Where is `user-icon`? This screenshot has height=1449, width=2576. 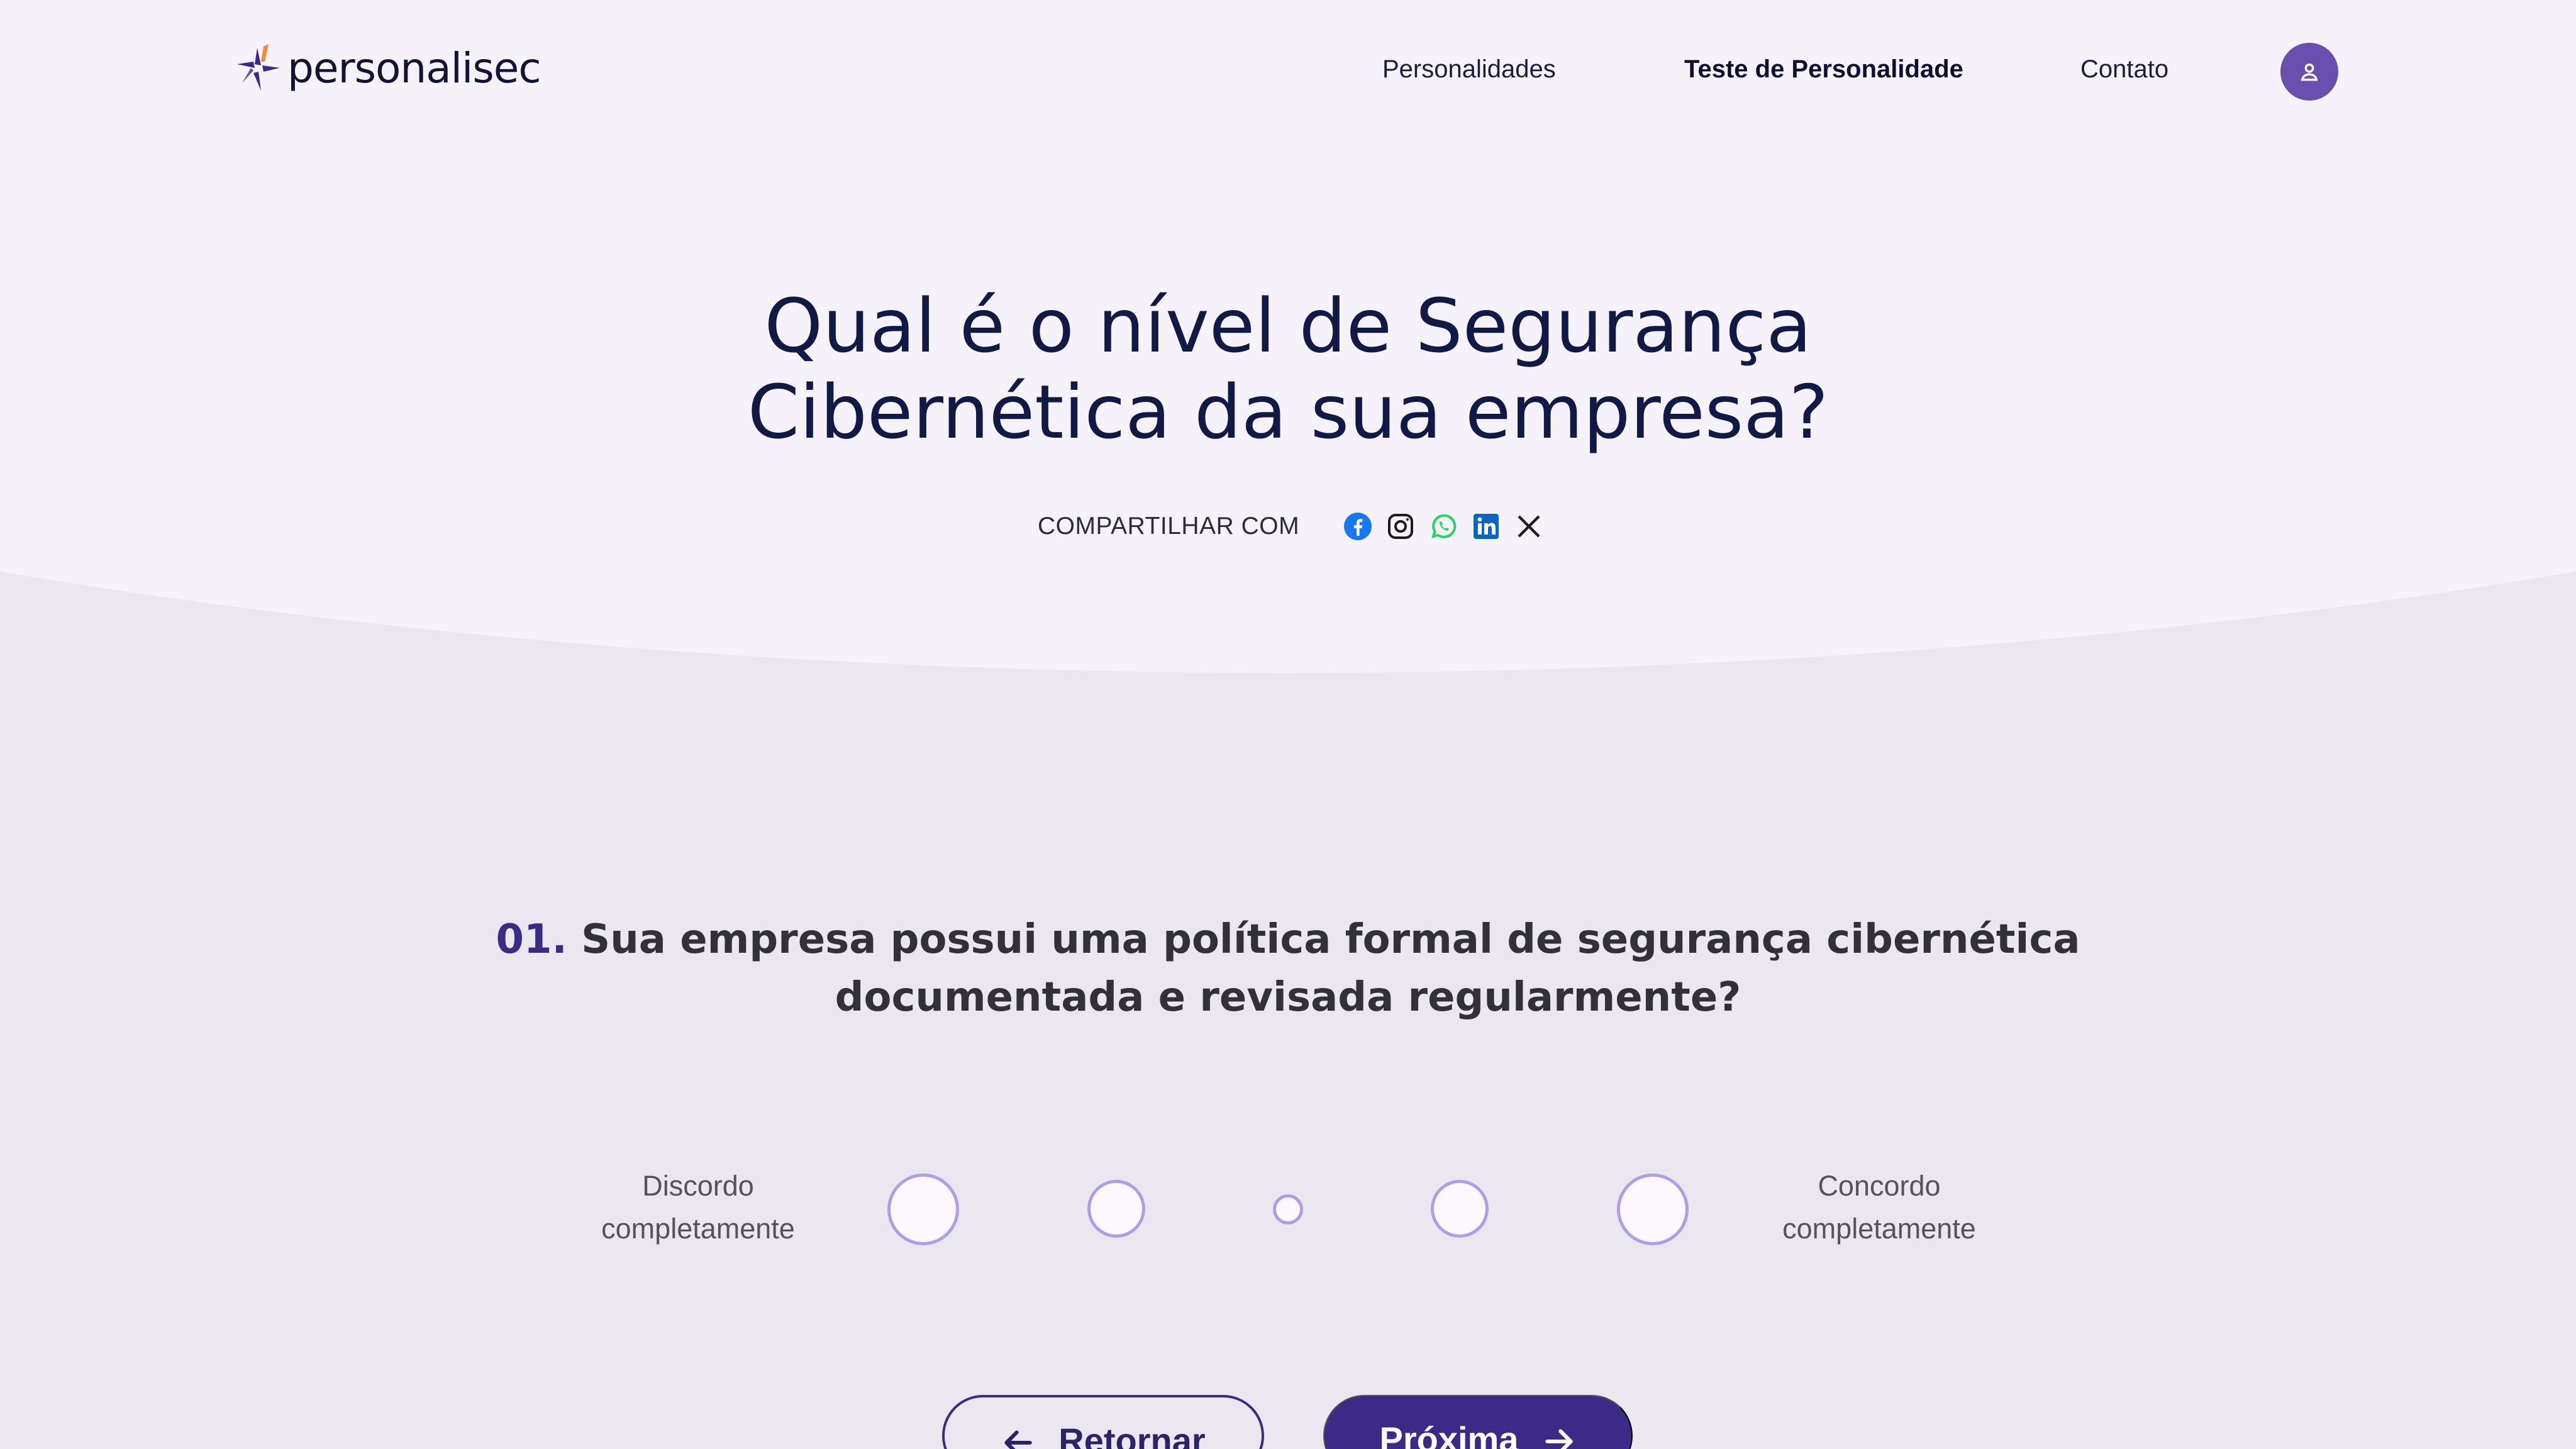 user-icon is located at coordinates (2309, 72).